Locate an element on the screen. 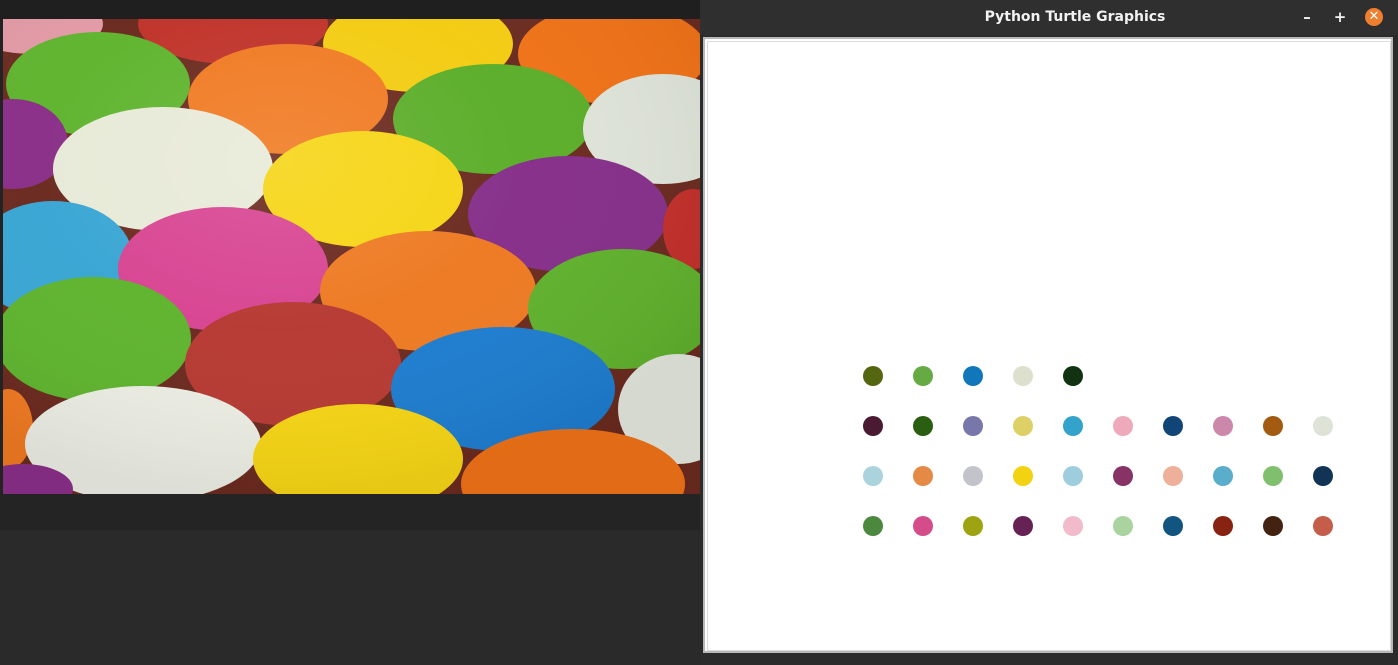 This screenshot has width=1398, height=665. image-viewer-bottombar is located at coordinates (350, 512).